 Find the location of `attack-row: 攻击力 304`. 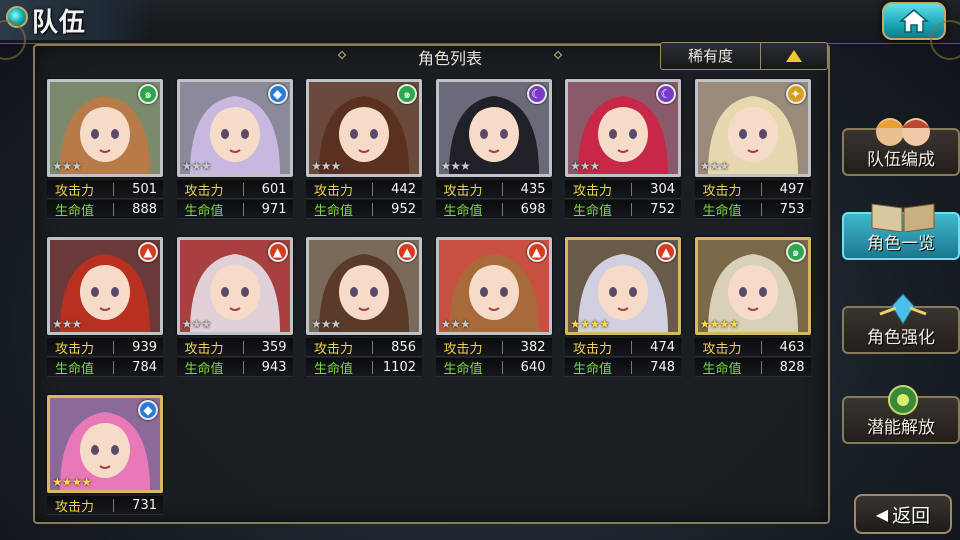

attack-row: 攻击力 304 is located at coordinates (623, 189).